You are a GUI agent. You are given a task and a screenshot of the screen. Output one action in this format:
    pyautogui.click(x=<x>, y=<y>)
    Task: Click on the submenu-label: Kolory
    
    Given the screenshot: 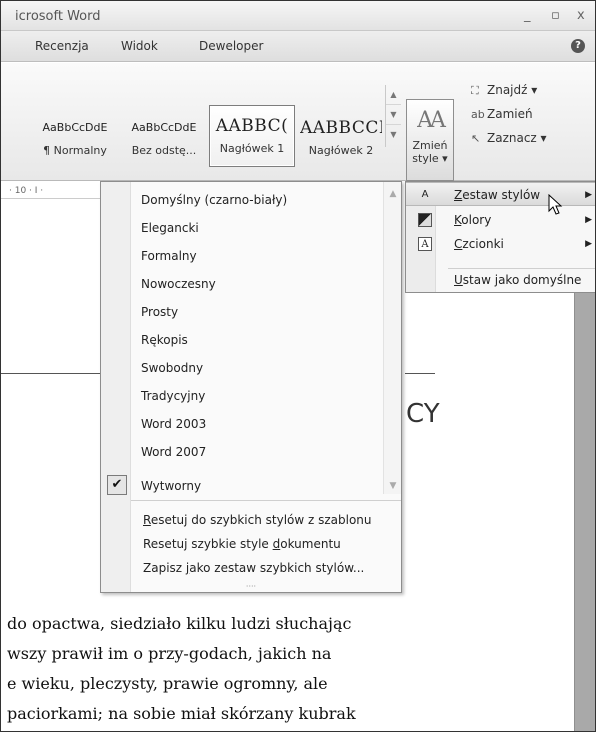 What is the action you would take?
    pyautogui.click(x=472, y=220)
    